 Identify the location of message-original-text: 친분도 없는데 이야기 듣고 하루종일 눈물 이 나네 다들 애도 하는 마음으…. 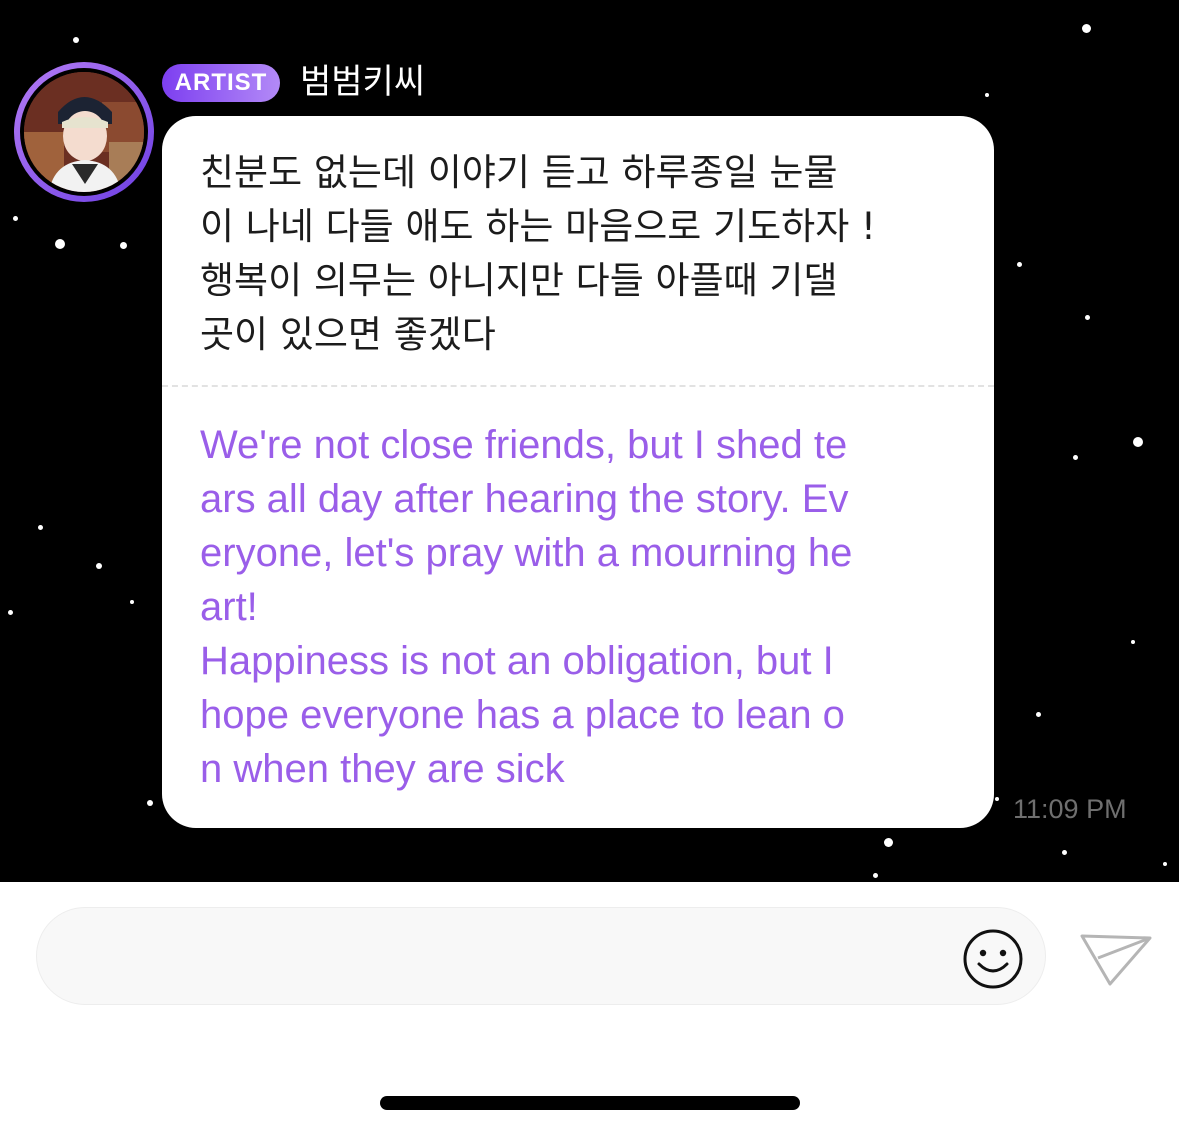
(538, 253).